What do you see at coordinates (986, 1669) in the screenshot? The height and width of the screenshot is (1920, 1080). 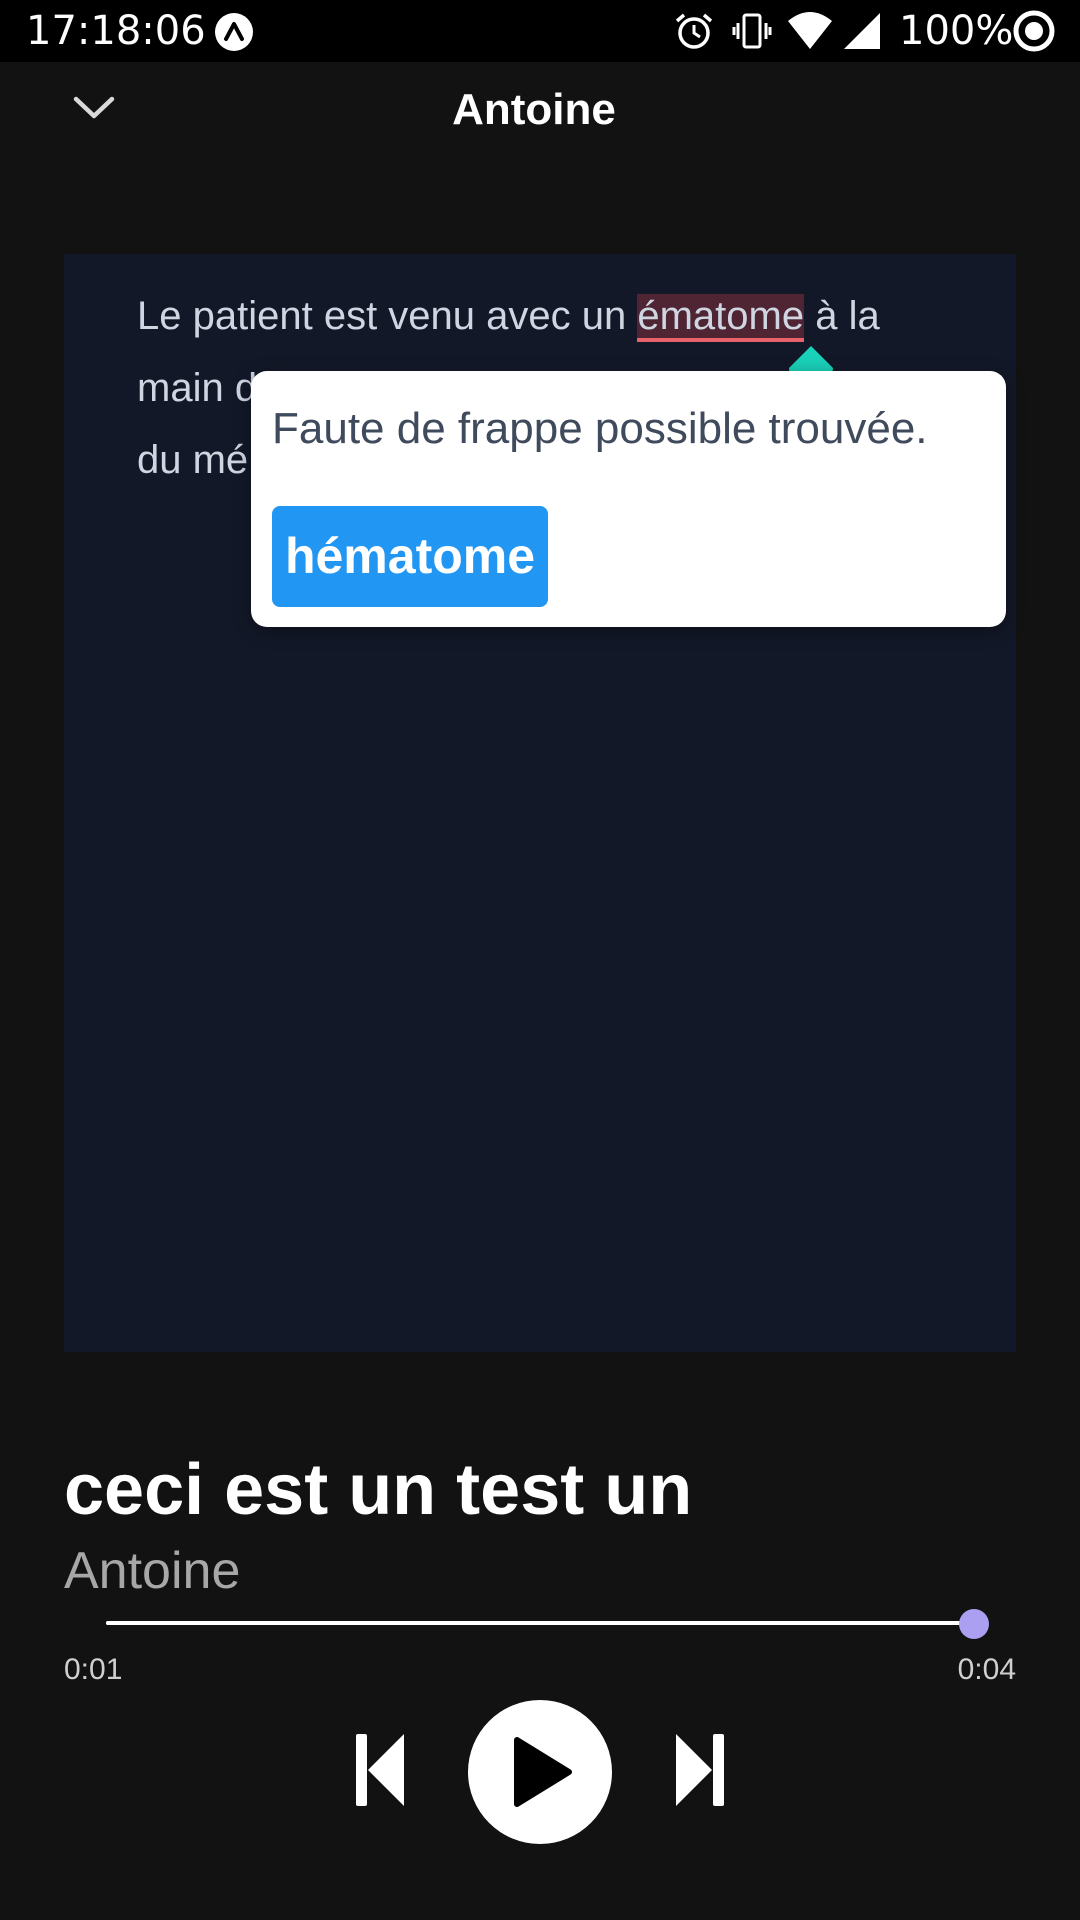 I see `total-time: 0:04` at bounding box center [986, 1669].